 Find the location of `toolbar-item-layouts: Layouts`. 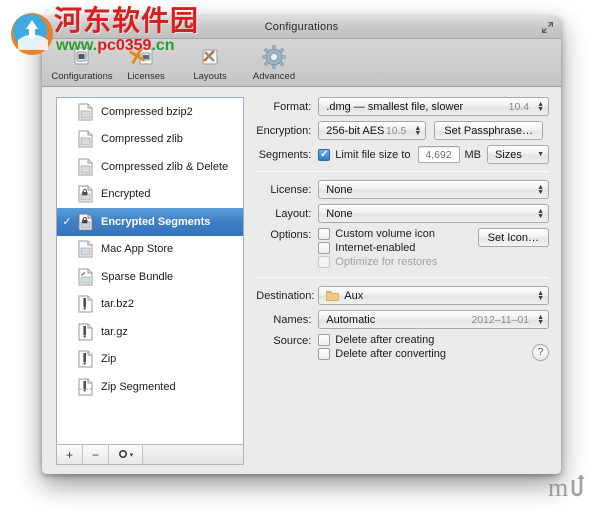

toolbar-item-layouts: Layouts is located at coordinates (210, 63).